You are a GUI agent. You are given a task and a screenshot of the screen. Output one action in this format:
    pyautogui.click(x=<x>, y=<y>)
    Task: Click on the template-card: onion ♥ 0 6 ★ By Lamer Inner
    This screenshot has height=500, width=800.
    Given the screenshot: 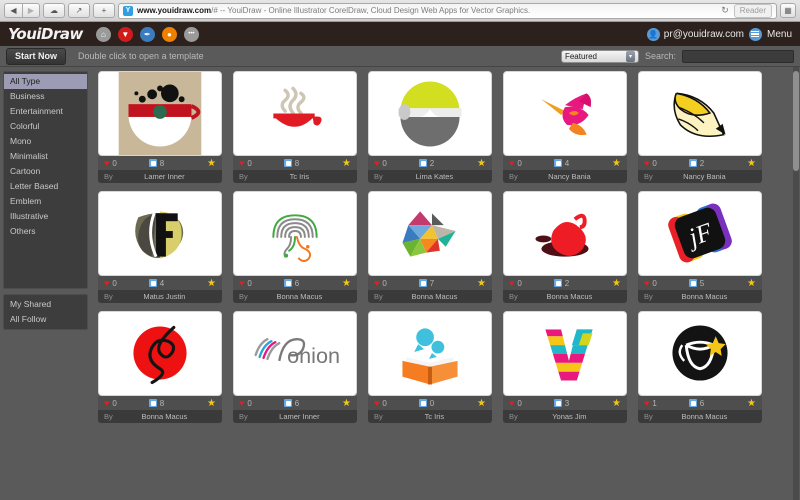 What is the action you would take?
    pyautogui.click(x=295, y=367)
    